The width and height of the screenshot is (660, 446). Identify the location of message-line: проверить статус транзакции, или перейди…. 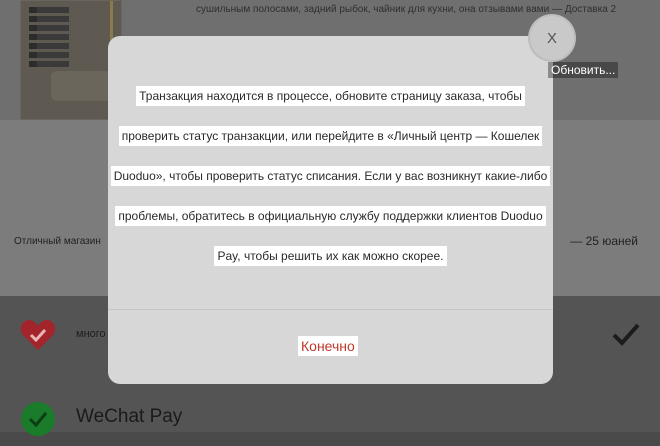
(330, 136).